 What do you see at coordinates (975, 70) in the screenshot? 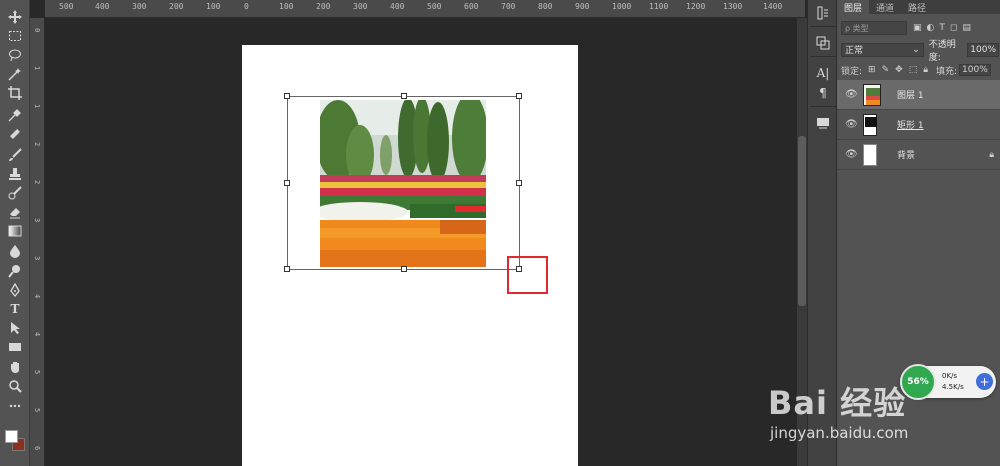
I see `fill-input: 100%` at bounding box center [975, 70].